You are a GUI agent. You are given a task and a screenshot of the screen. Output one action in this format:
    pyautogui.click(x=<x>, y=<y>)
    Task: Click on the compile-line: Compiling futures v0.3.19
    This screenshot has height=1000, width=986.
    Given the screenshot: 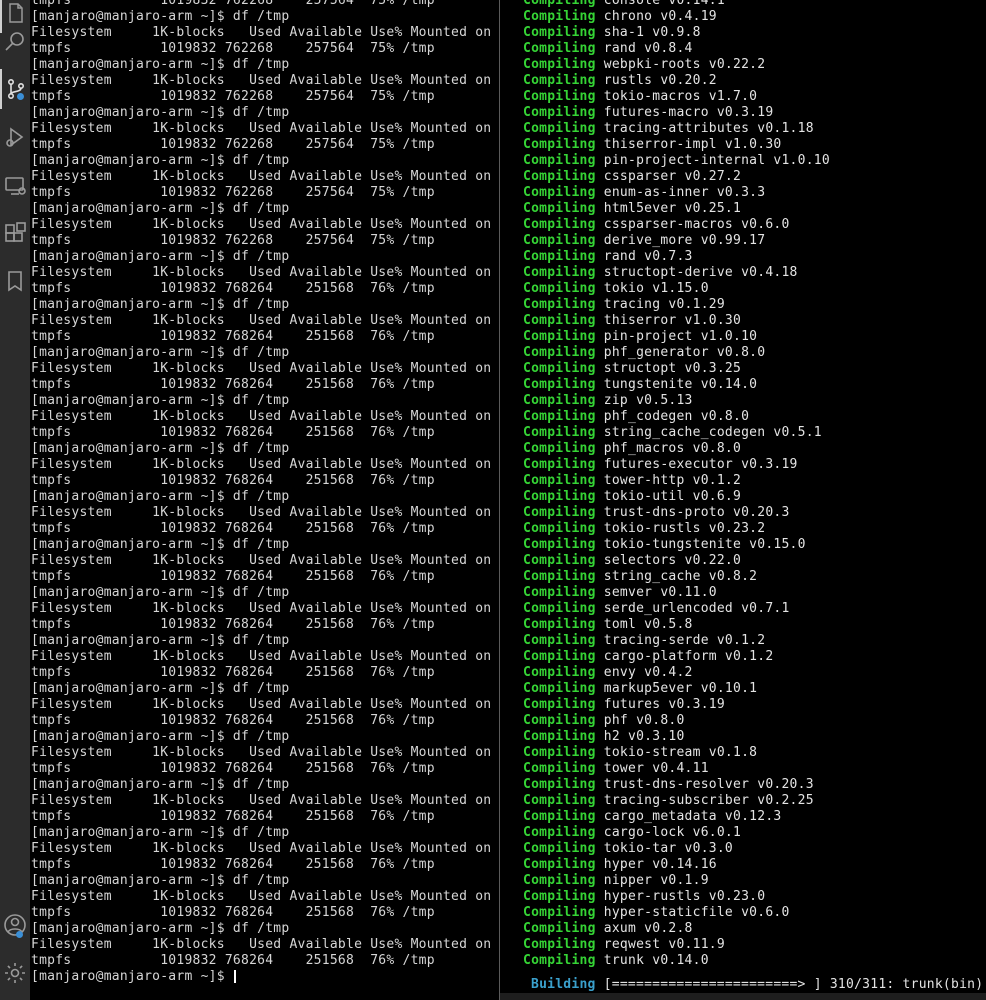 What is the action you would take?
    pyautogui.click(x=743, y=705)
    